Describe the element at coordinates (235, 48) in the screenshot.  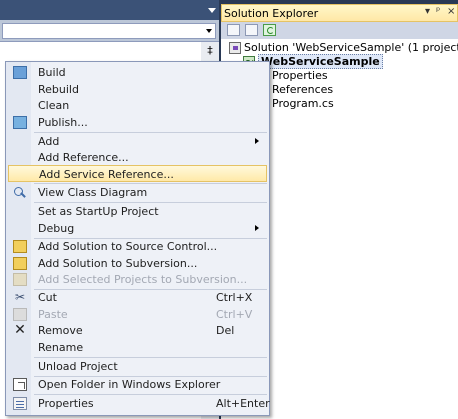
I see `solution-icon` at that location.